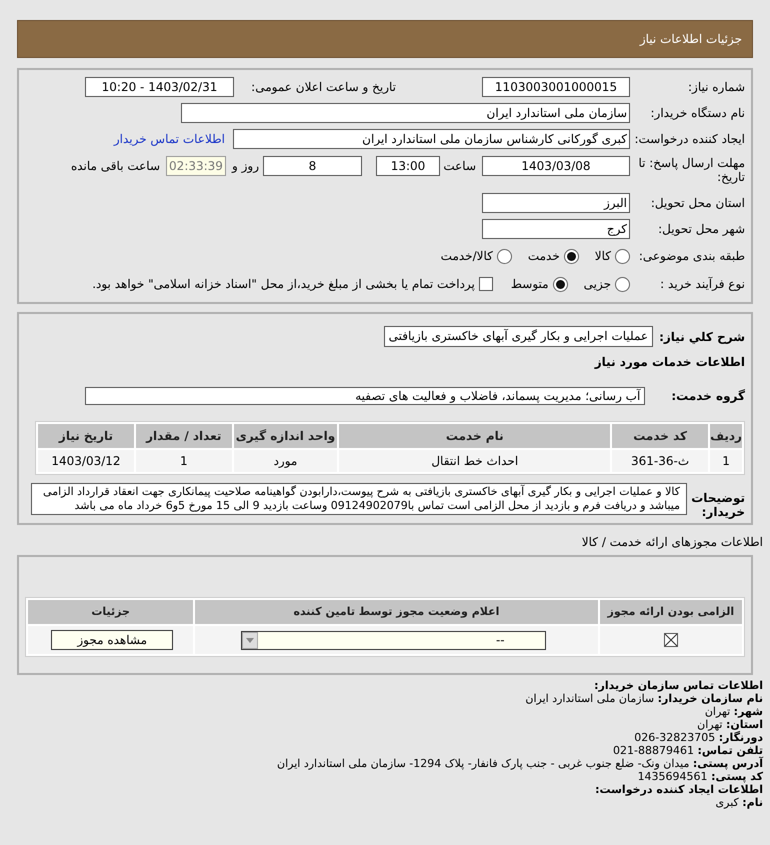 This screenshot has height=845, width=770. Describe the element at coordinates (485, 284) in the screenshot. I see `treasury-checkbox` at that location.